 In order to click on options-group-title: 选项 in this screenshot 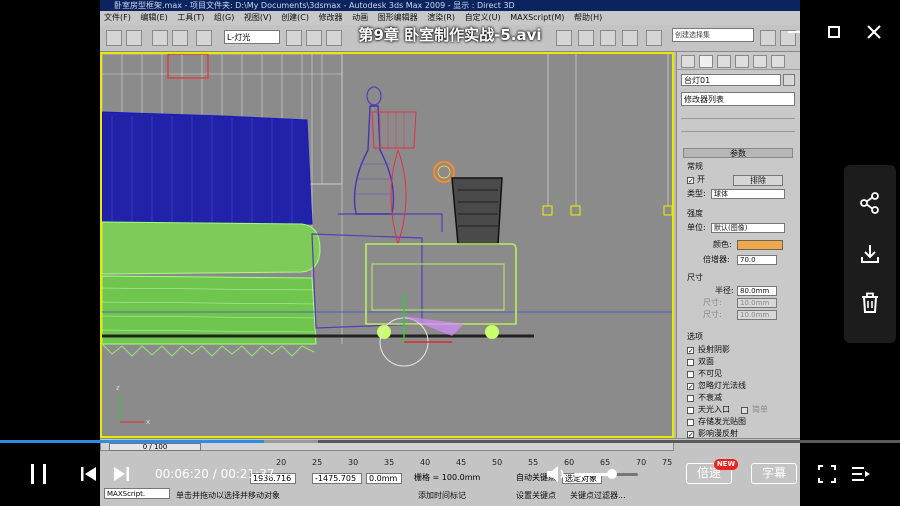, I will do `click(695, 336)`.